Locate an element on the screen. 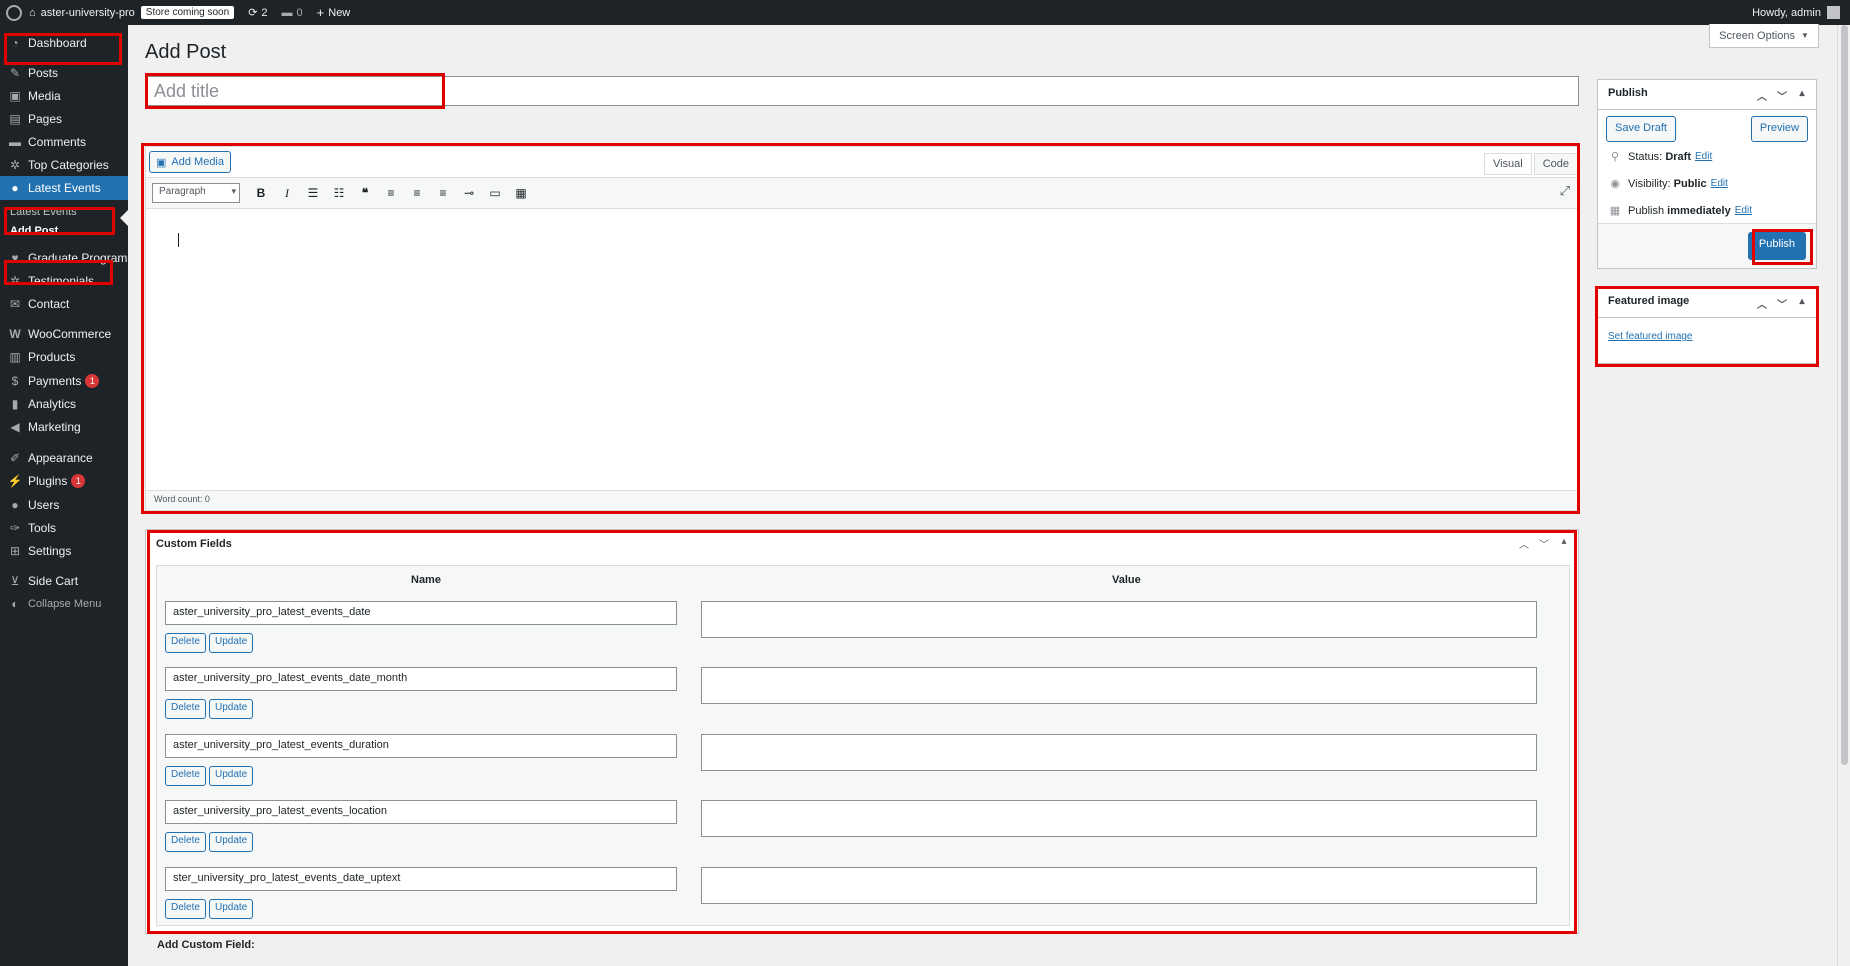 The width and height of the screenshot is (1850, 966). sidebar-item-graduate-program: ♥ Graduate Program is located at coordinates (64, 258).